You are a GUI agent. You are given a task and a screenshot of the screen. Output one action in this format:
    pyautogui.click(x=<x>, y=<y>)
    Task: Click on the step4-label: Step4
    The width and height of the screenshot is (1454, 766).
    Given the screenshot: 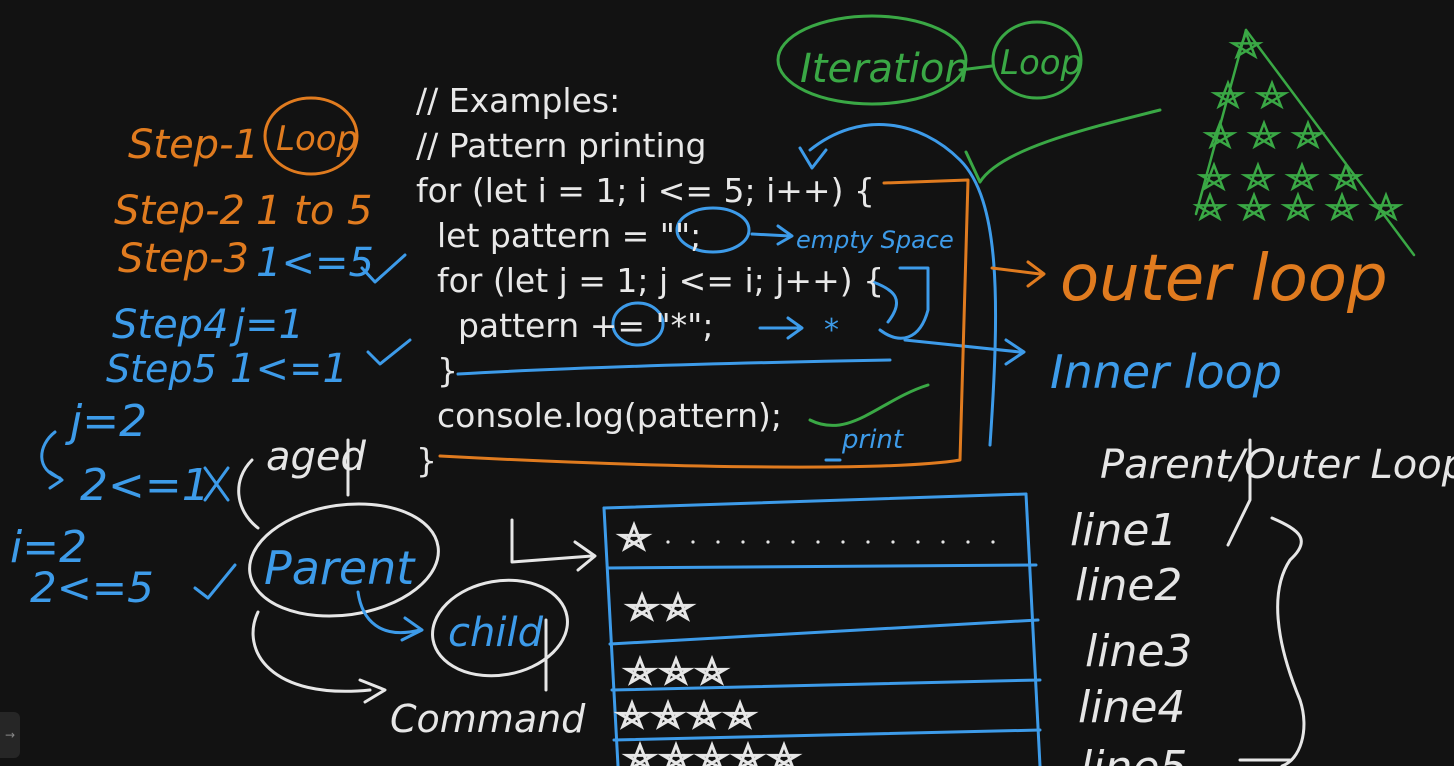 What is the action you would take?
    pyautogui.click(x=170, y=325)
    